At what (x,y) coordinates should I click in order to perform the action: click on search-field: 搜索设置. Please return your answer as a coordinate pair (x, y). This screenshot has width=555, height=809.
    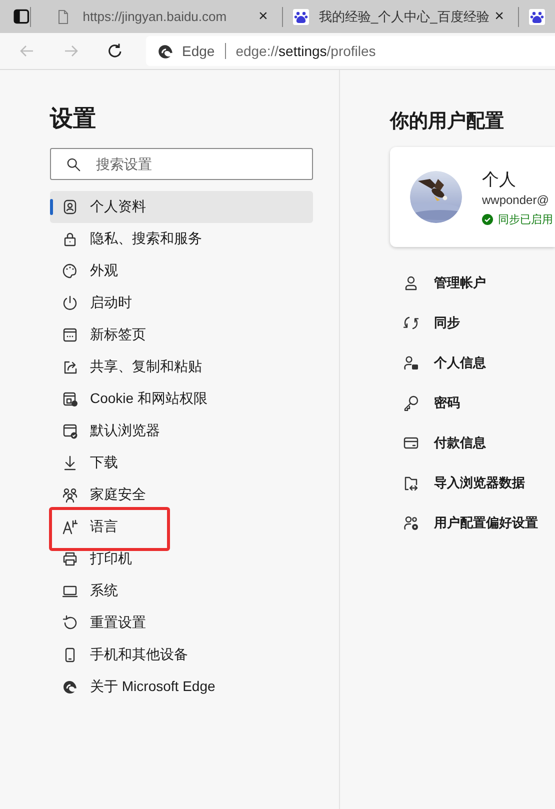
    Looking at the image, I should click on (181, 164).